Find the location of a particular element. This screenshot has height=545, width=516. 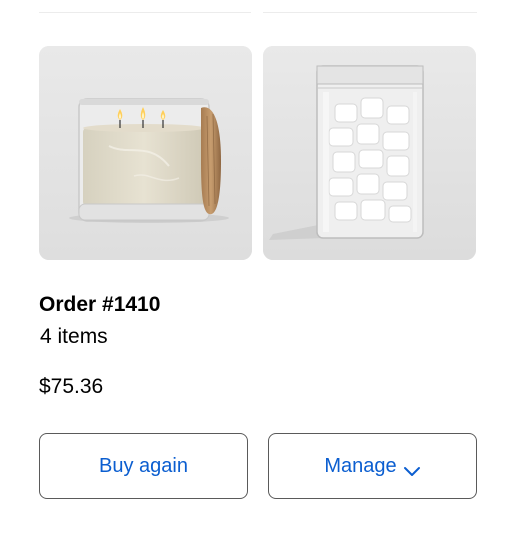

buy-again-label: Buy again is located at coordinates (143, 465).